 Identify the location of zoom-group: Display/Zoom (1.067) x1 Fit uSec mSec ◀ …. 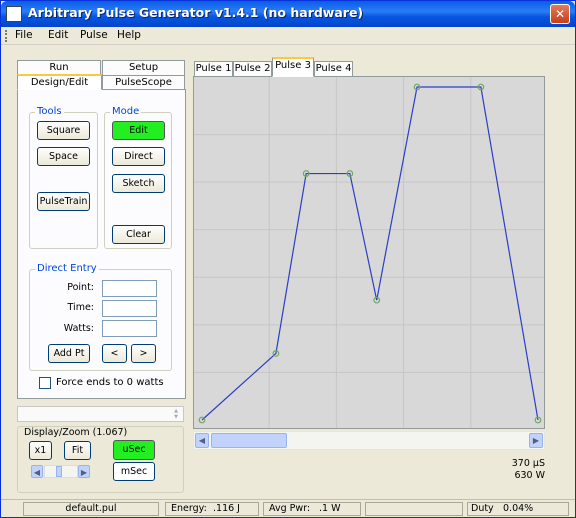
(100, 459).